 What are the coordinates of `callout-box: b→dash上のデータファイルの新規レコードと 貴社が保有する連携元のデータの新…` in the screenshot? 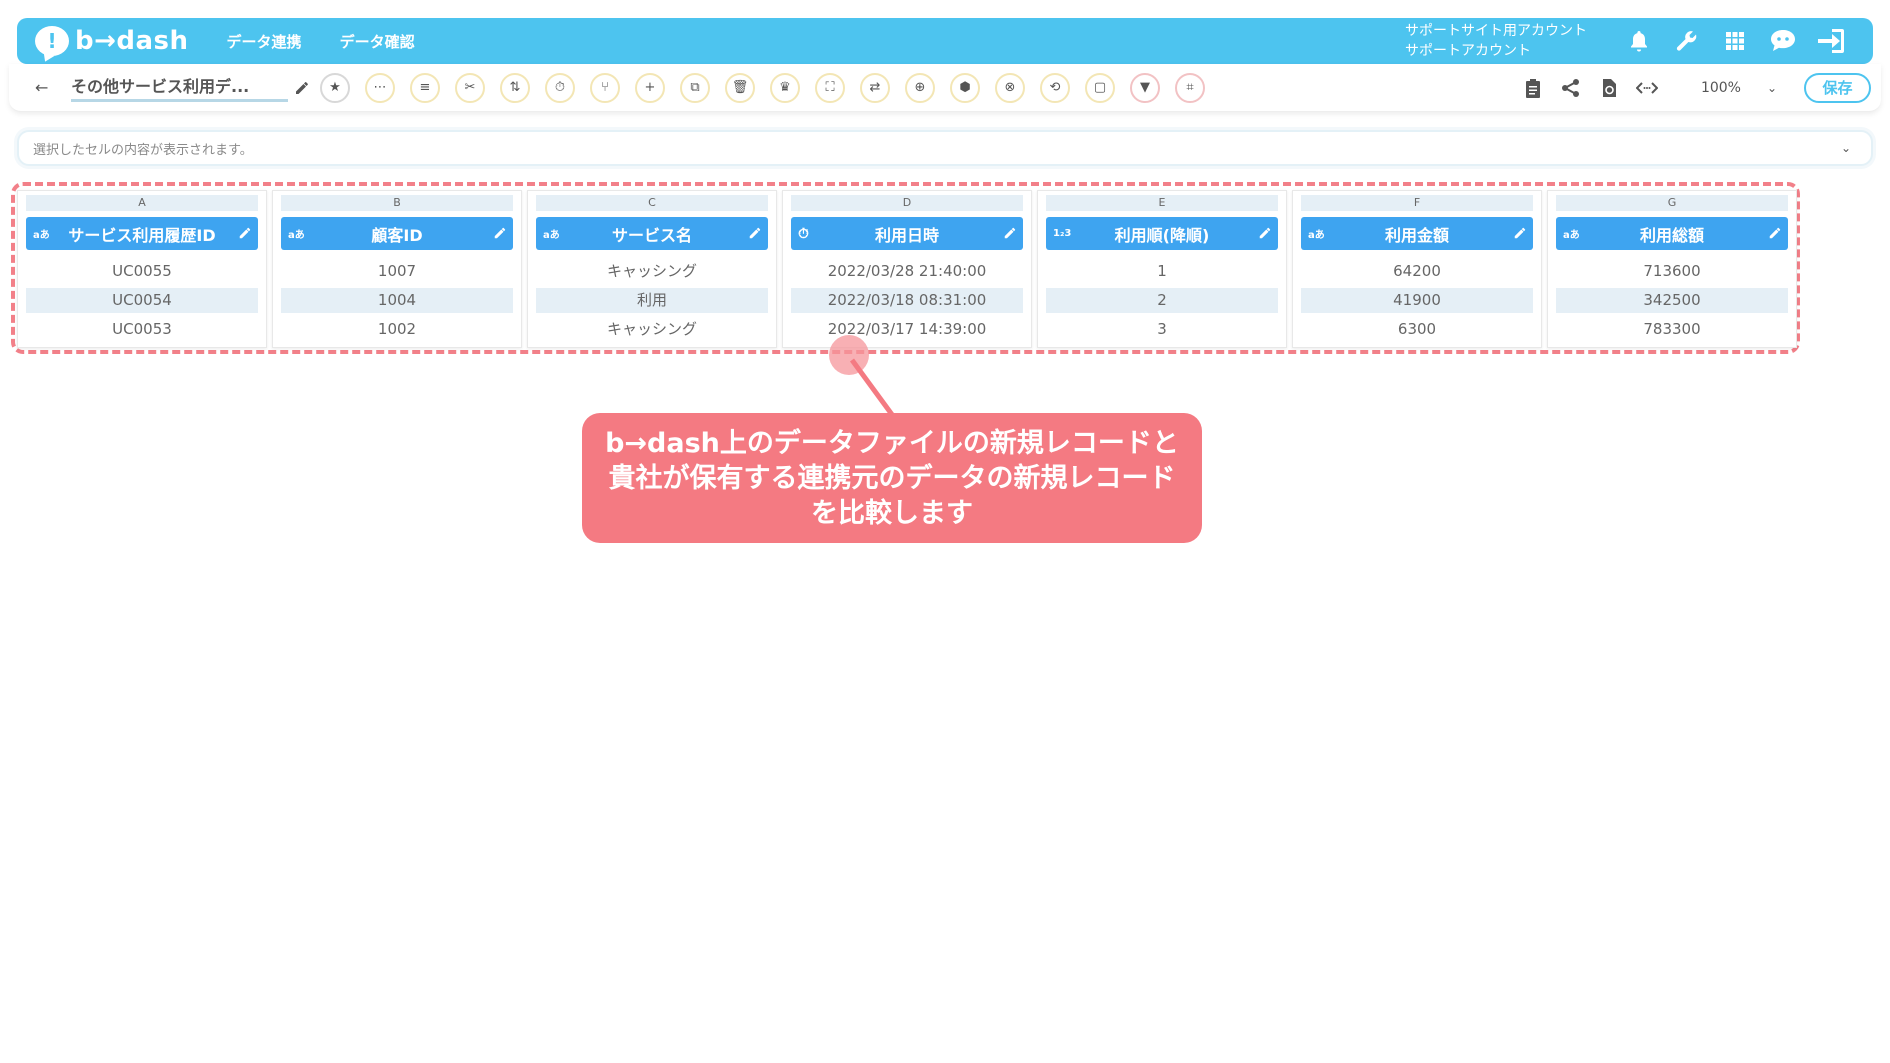 It's located at (892, 478).